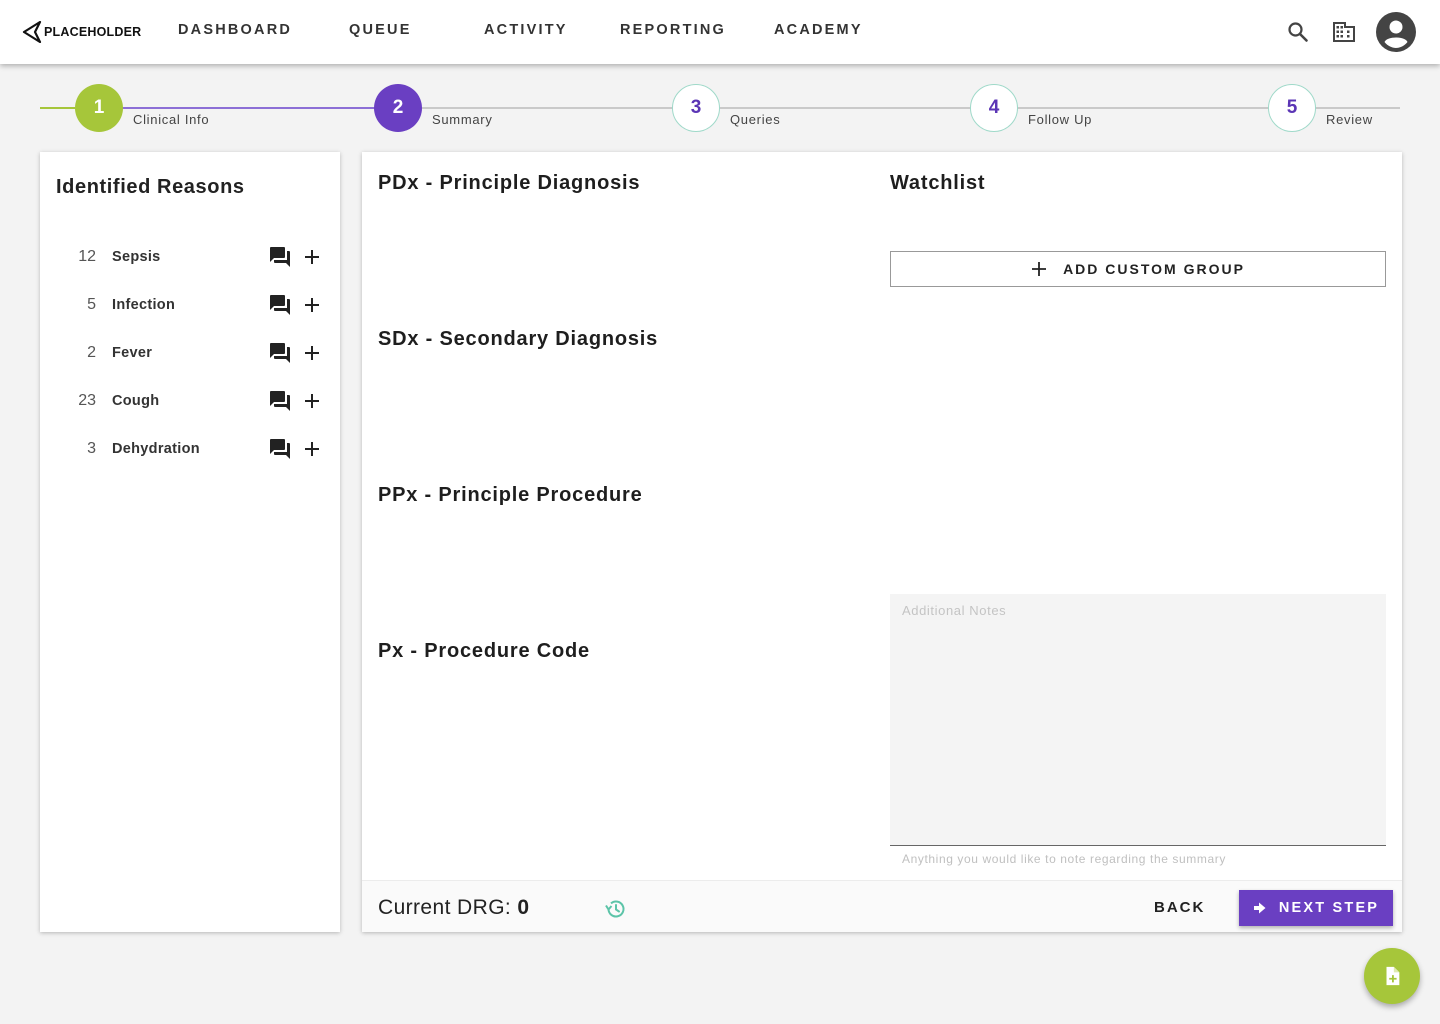  Describe the element at coordinates (1349, 119) in the screenshot. I see `step-5-label: Review` at that location.